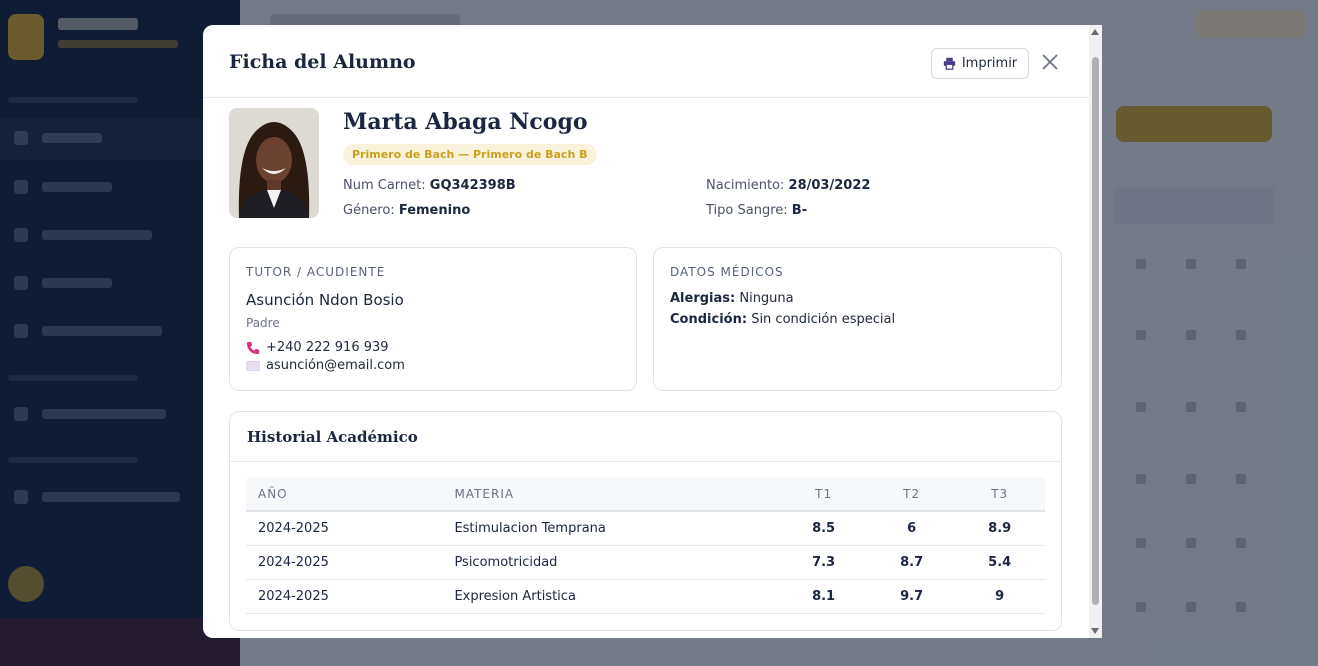  I want to click on condition-value: Sin condición especial, so click(823, 319).